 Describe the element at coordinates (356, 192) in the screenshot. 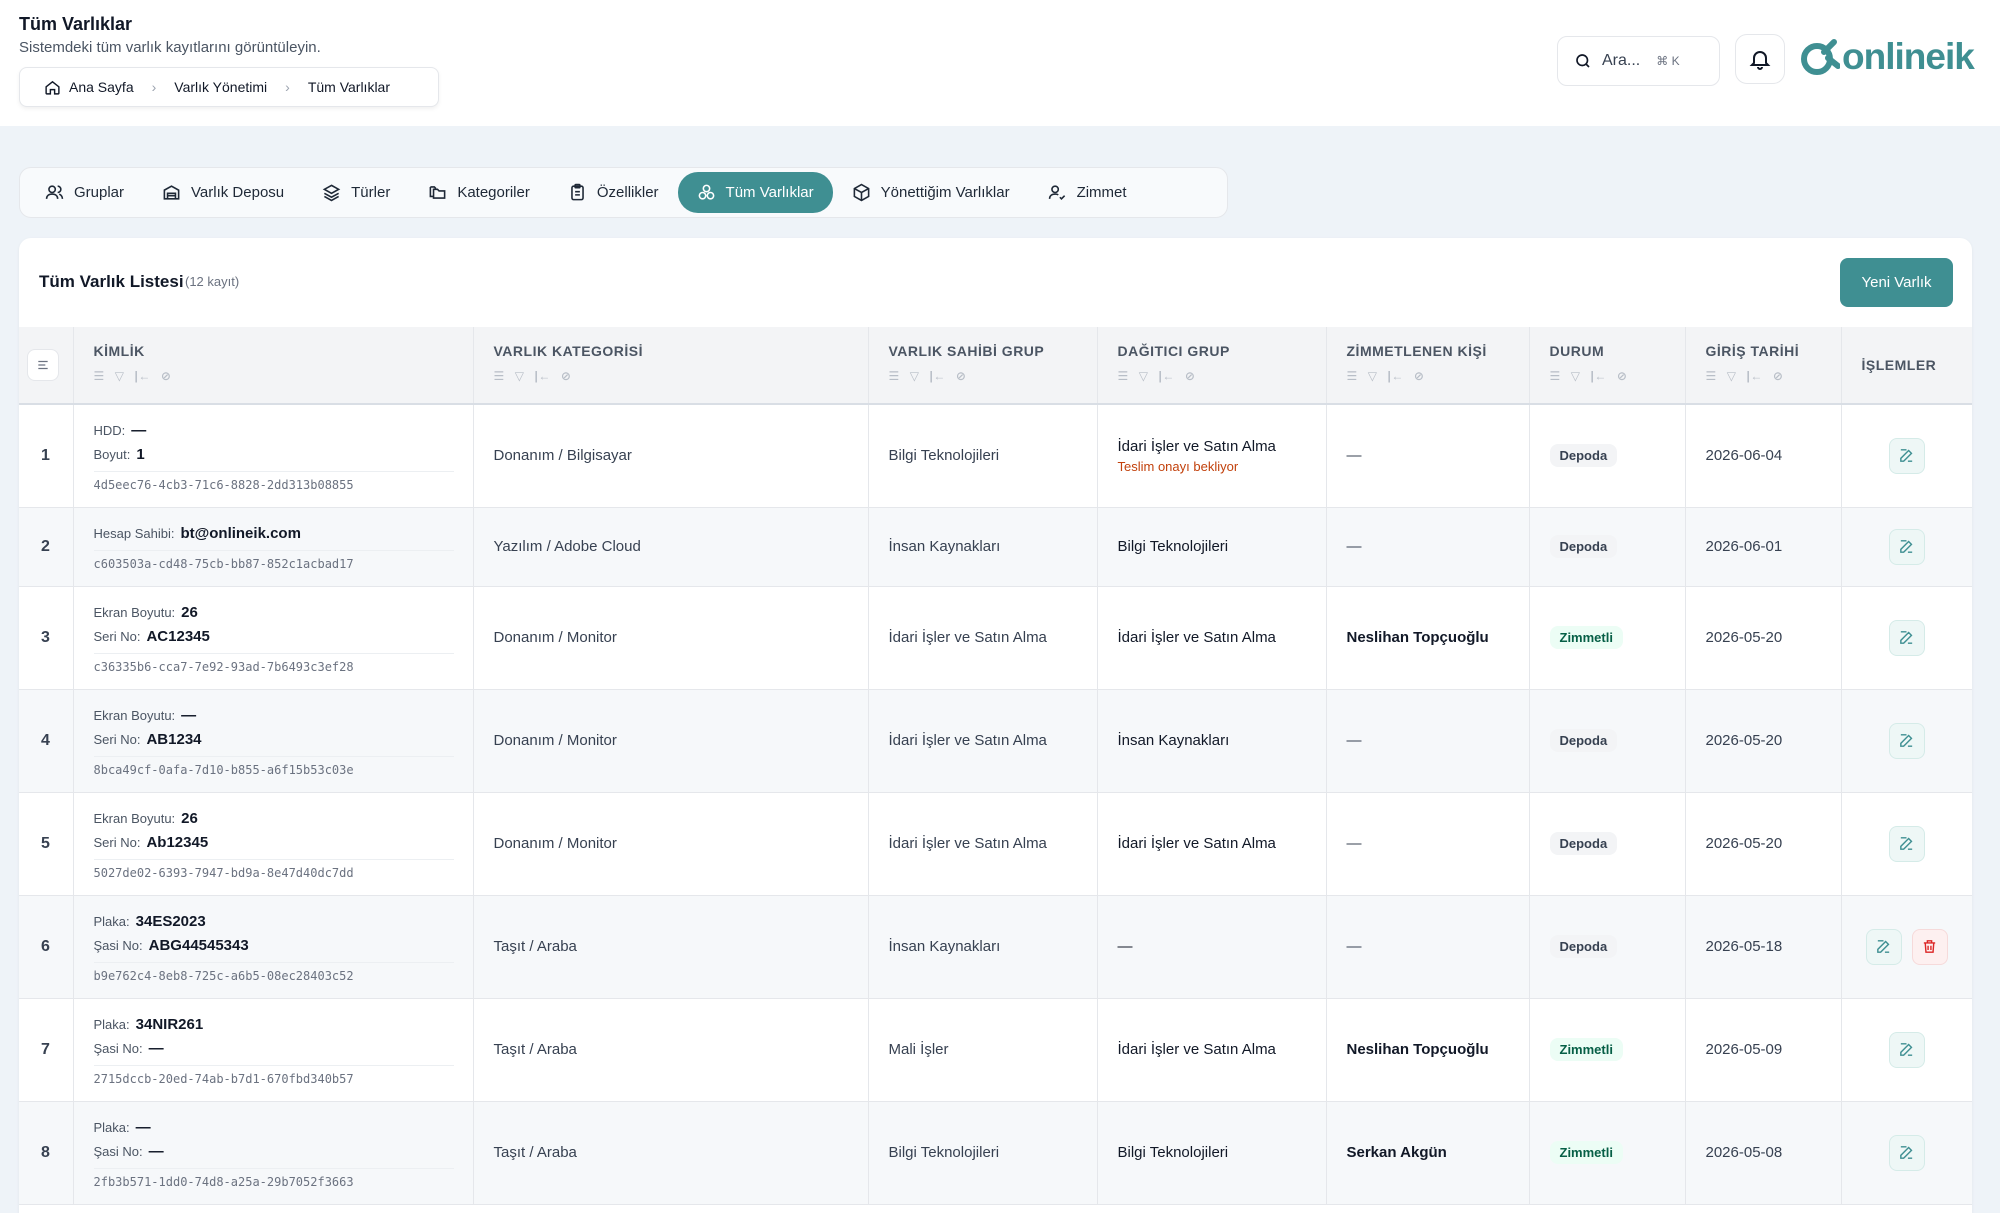

I see `tab-types: Türler` at that location.